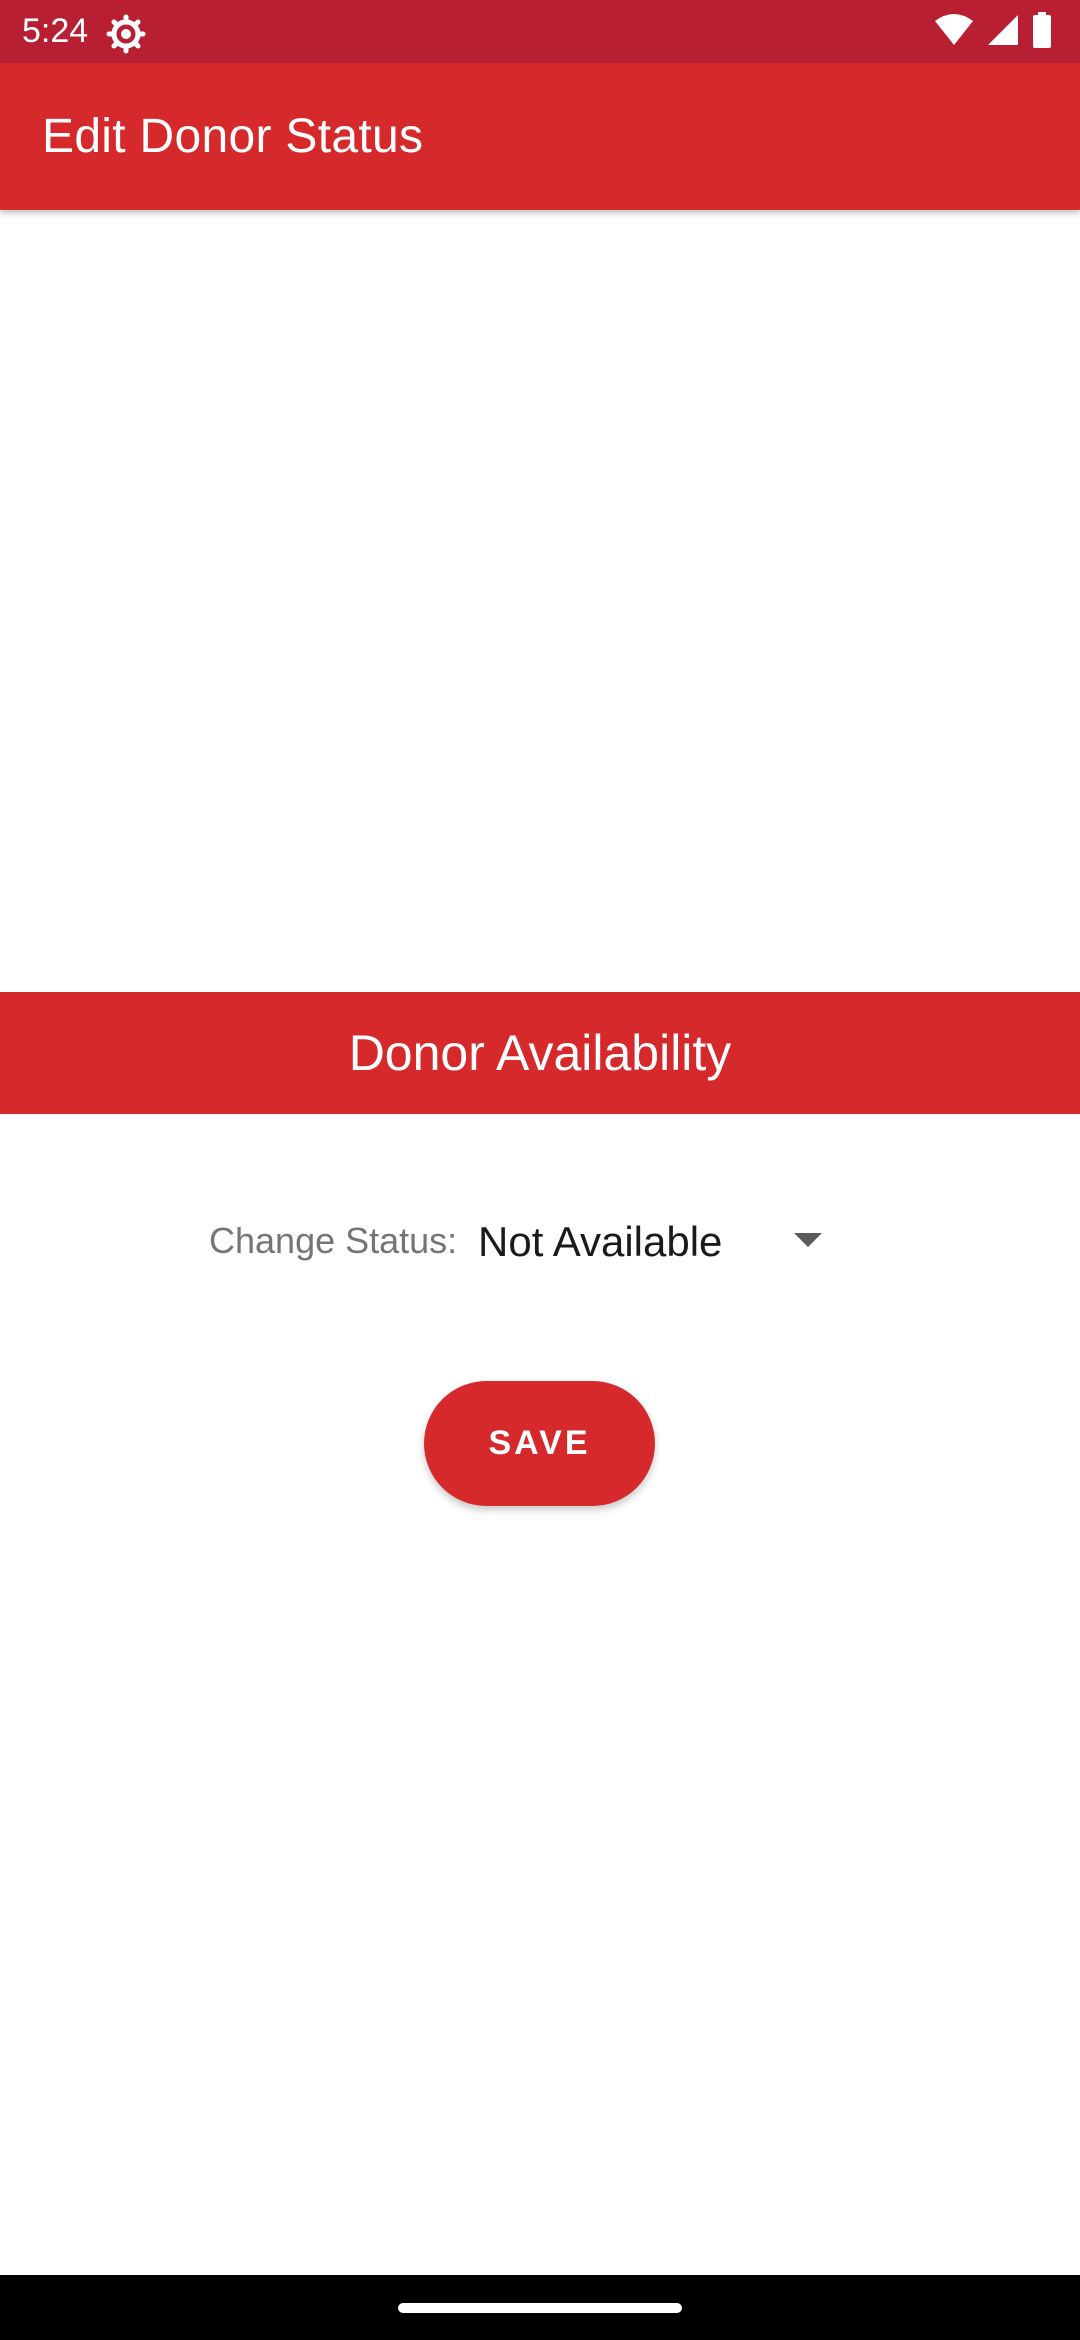 Image resolution: width=1080 pixels, height=2340 pixels. What do you see at coordinates (954, 32) in the screenshot?
I see `wifi-icon` at bounding box center [954, 32].